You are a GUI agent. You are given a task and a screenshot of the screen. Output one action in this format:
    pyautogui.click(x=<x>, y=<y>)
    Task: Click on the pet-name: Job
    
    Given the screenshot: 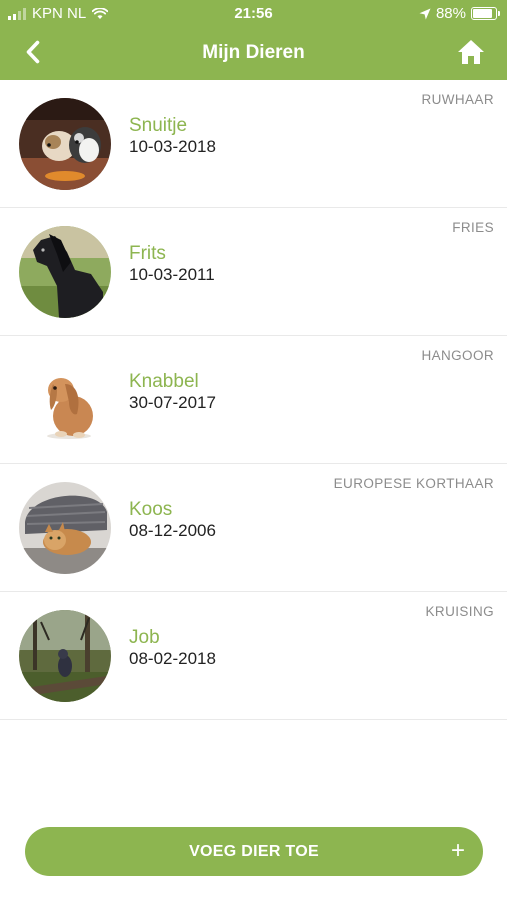 What is the action you would take?
    pyautogui.click(x=144, y=637)
    